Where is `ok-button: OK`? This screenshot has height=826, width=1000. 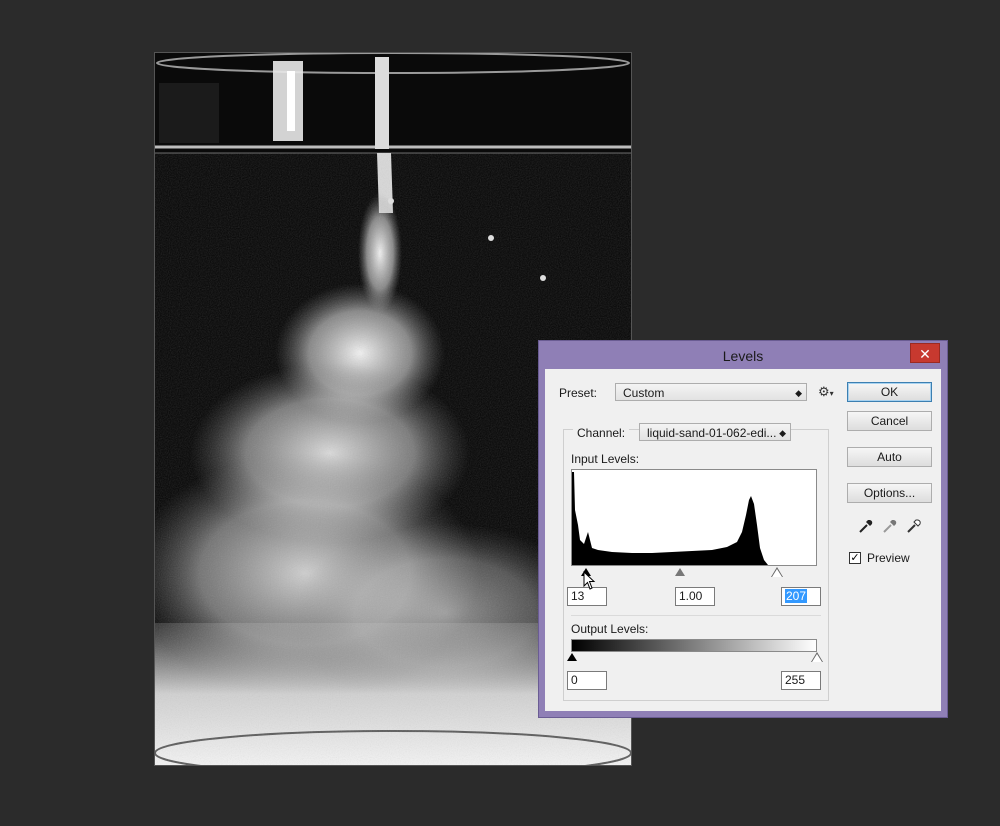
ok-button: OK is located at coordinates (889, 392).